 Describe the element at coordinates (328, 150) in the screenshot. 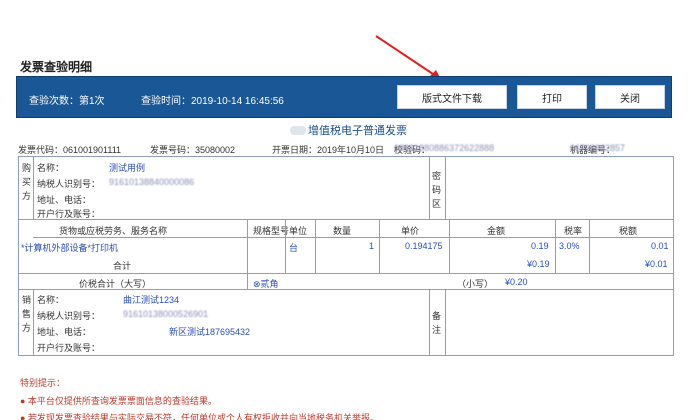

I see `invoice-date: 开票日期：2019年10月10日` at that location.